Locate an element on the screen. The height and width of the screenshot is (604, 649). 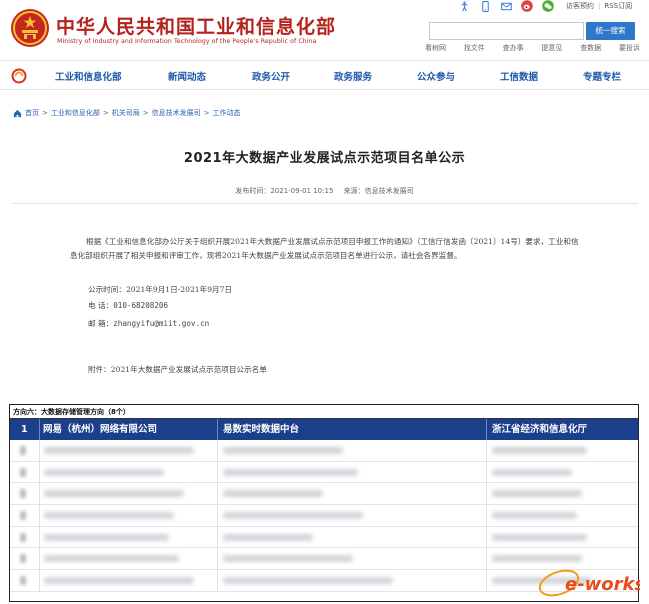
e-works-watermark-logo: e-works is located at coordinates (589, 583).